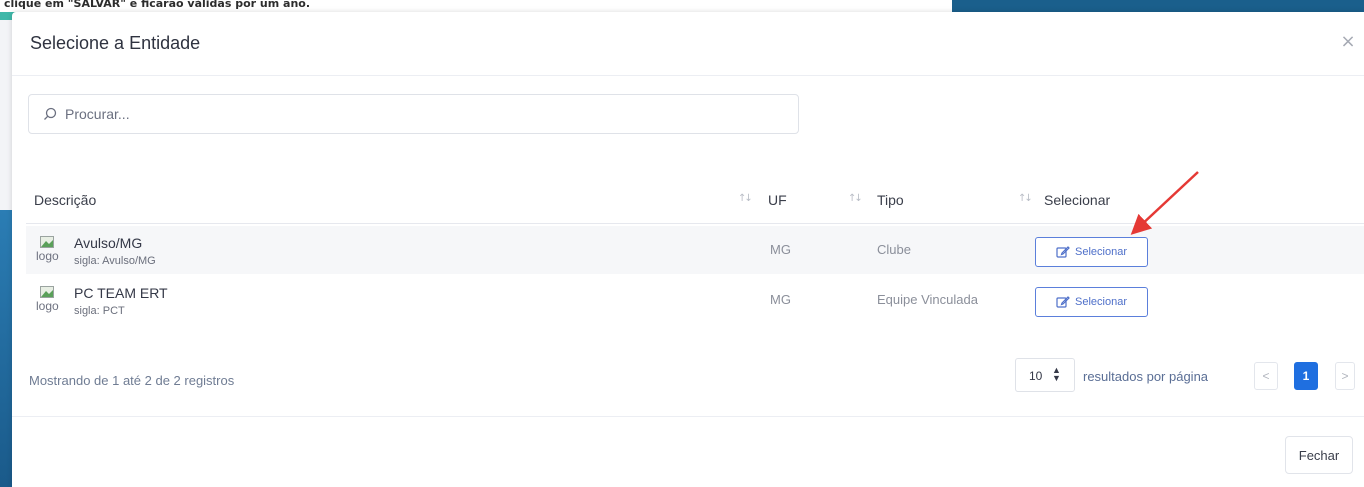 This screenshot has height=487, width=1364. I want to click on pagination-summary: Mostrando de 1 até 2 de 2 registros, so click(132, 380).